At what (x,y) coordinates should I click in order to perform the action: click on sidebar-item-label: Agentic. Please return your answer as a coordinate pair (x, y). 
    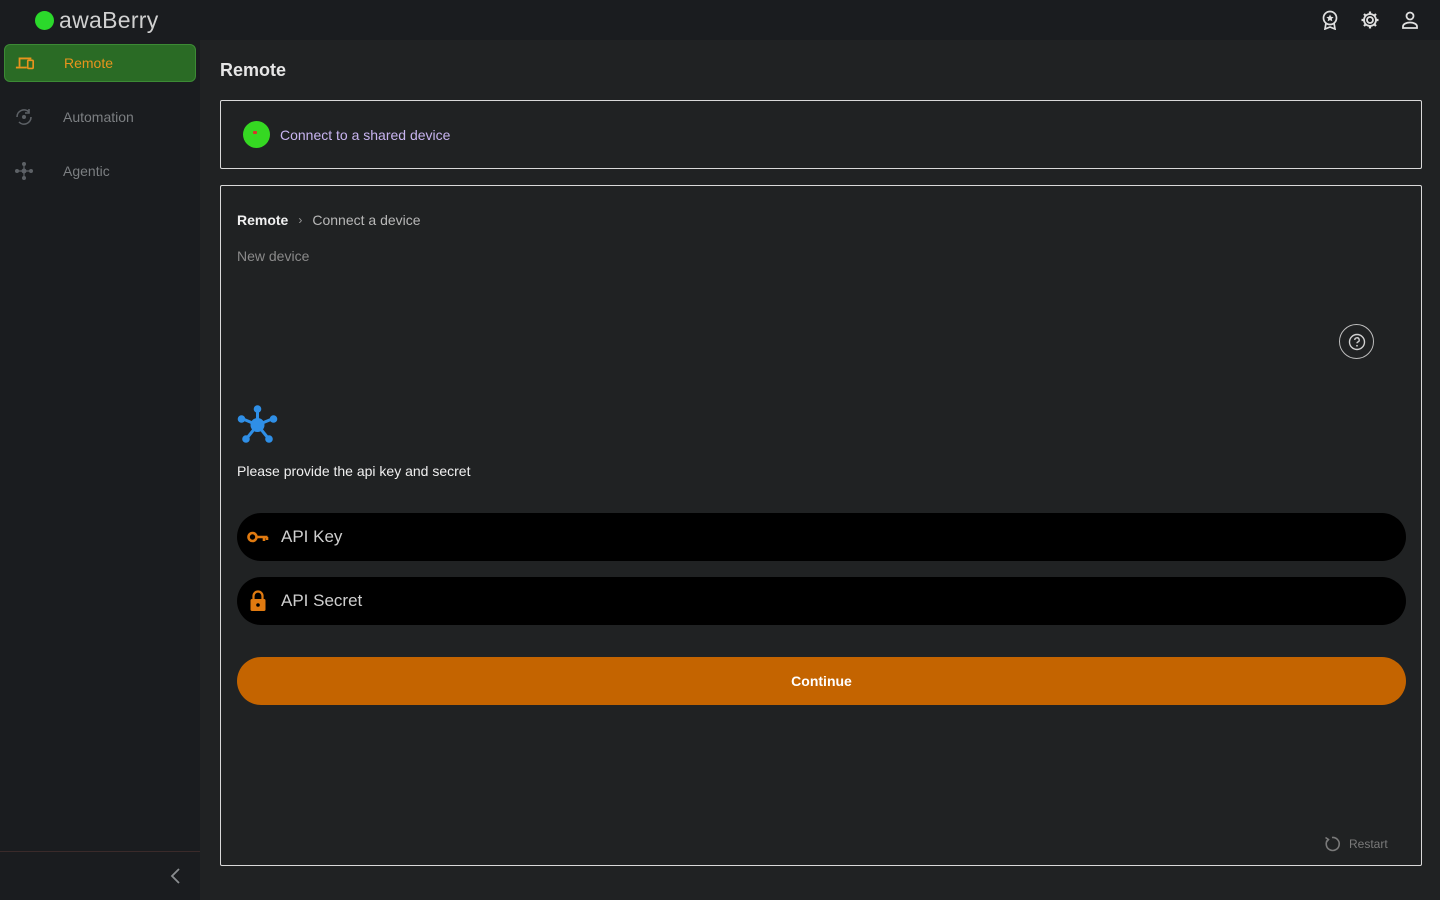
    Looking at the image, I should click on (86, 171).